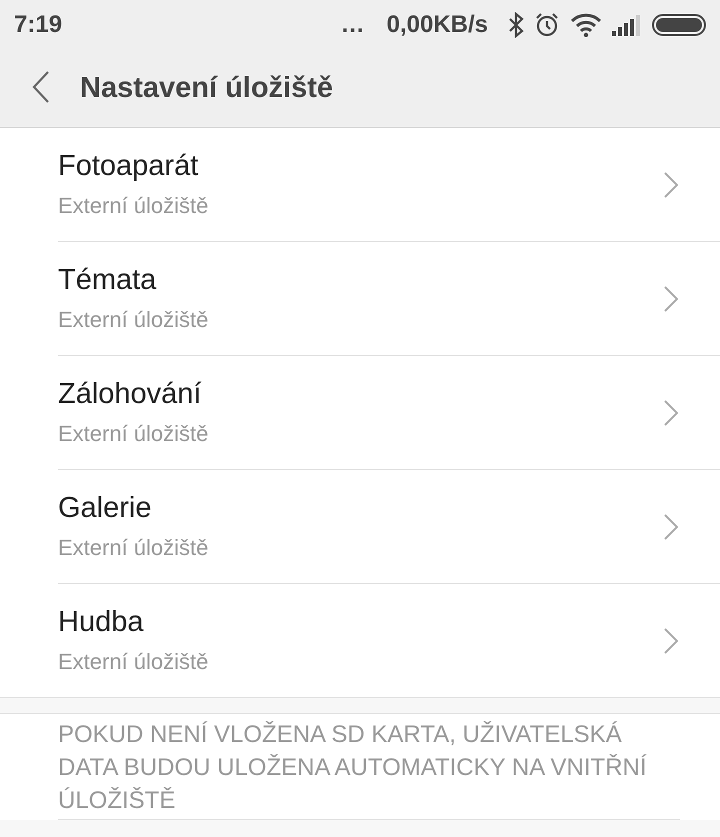 The height and width of the screenshot is (837, 720). What do you see at coordinates (389, 299) in the screenshot?
I see `settings-item: Témata Externí úložiště` at bounding box center [389, 299].